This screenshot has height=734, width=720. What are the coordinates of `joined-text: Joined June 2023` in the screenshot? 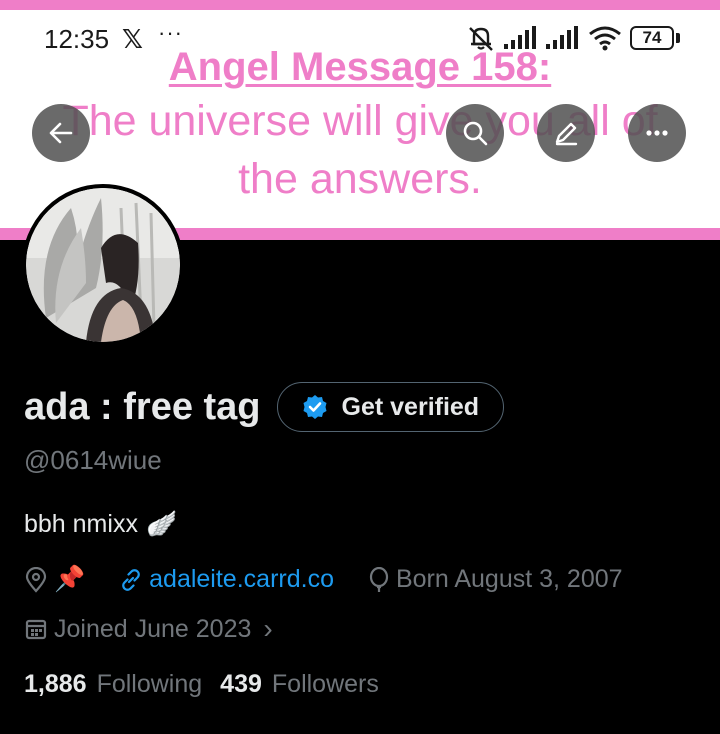 It's located at (153, 628).